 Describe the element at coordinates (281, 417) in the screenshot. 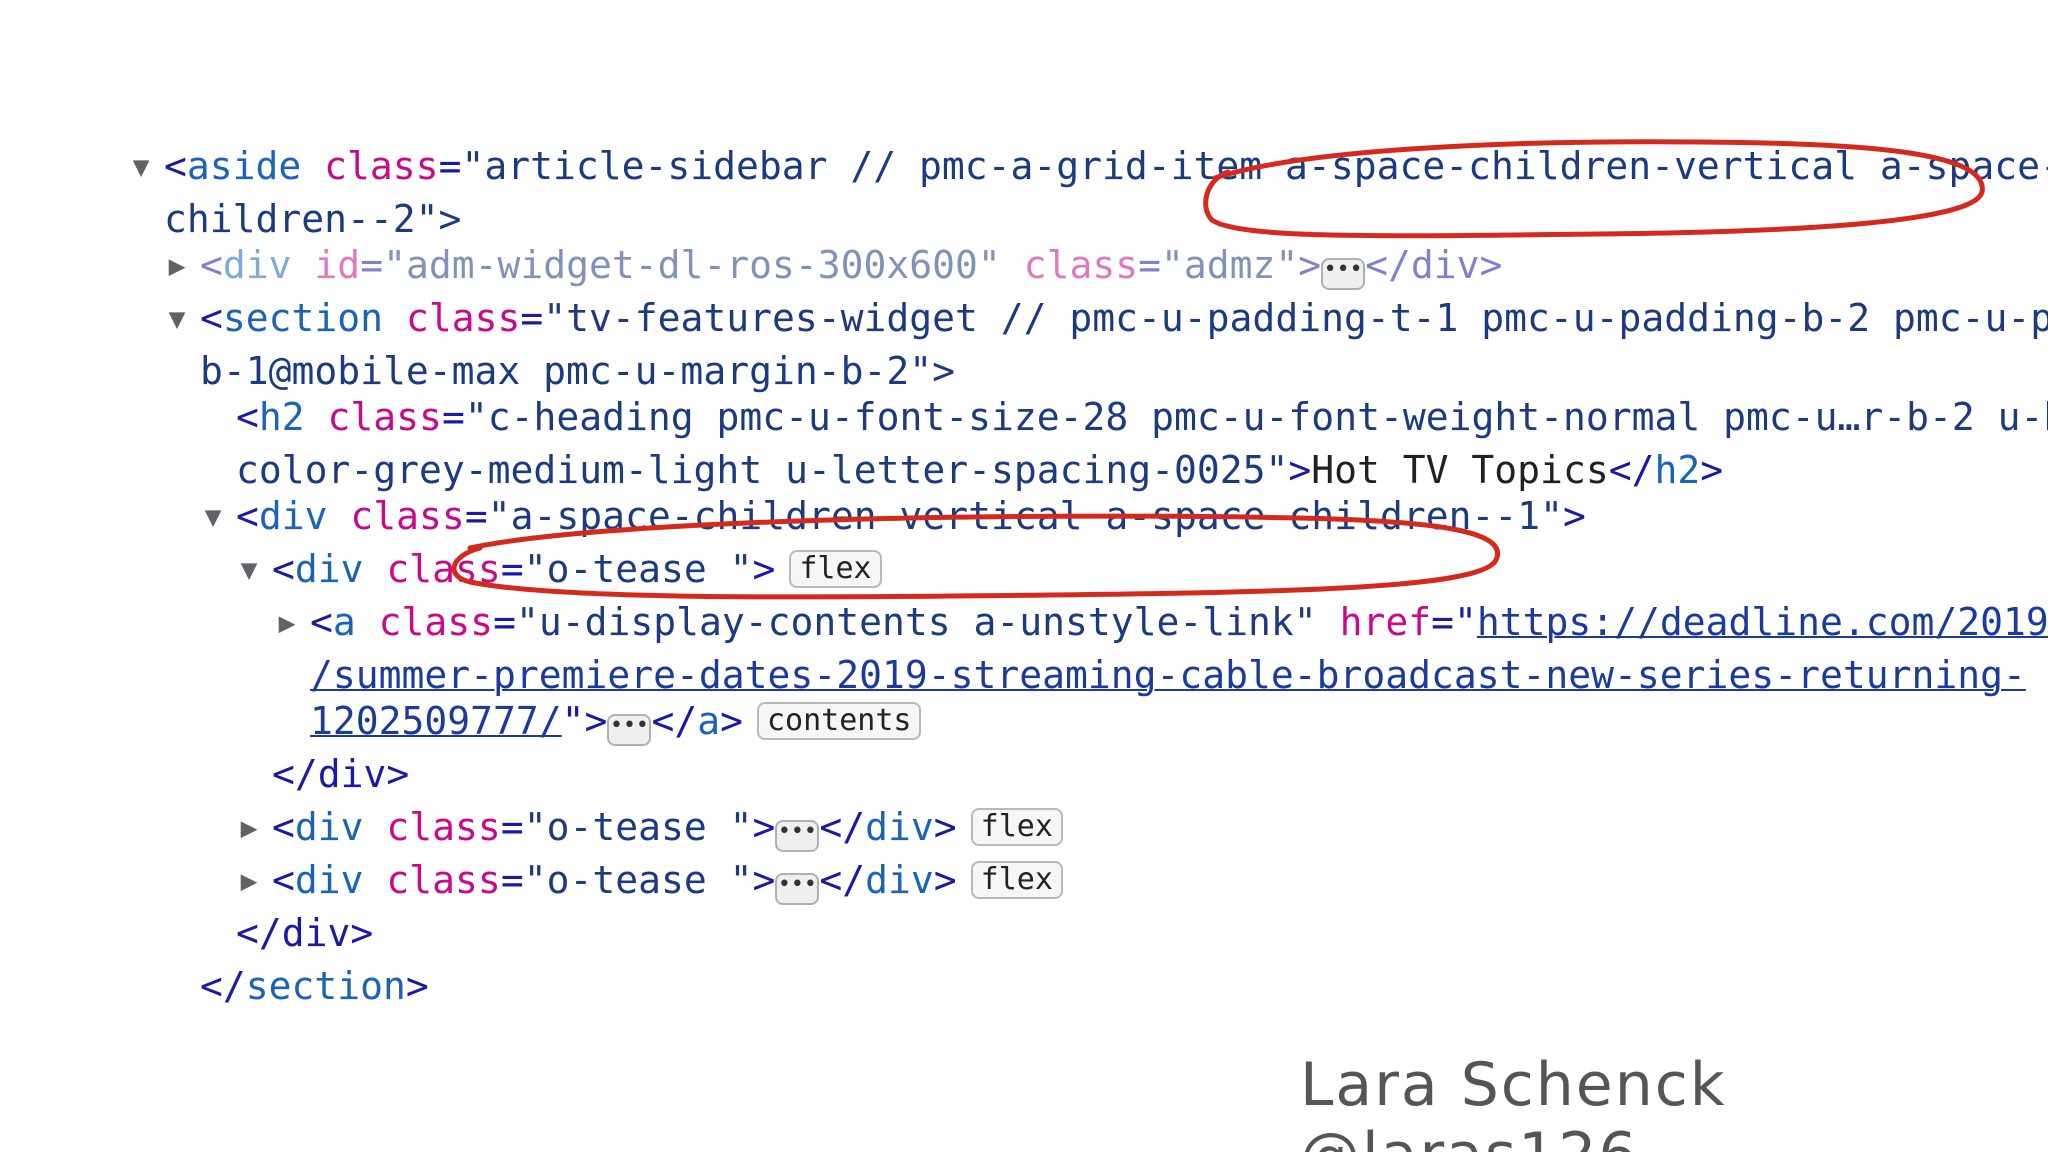

I see `tag-name: h2` at that location.